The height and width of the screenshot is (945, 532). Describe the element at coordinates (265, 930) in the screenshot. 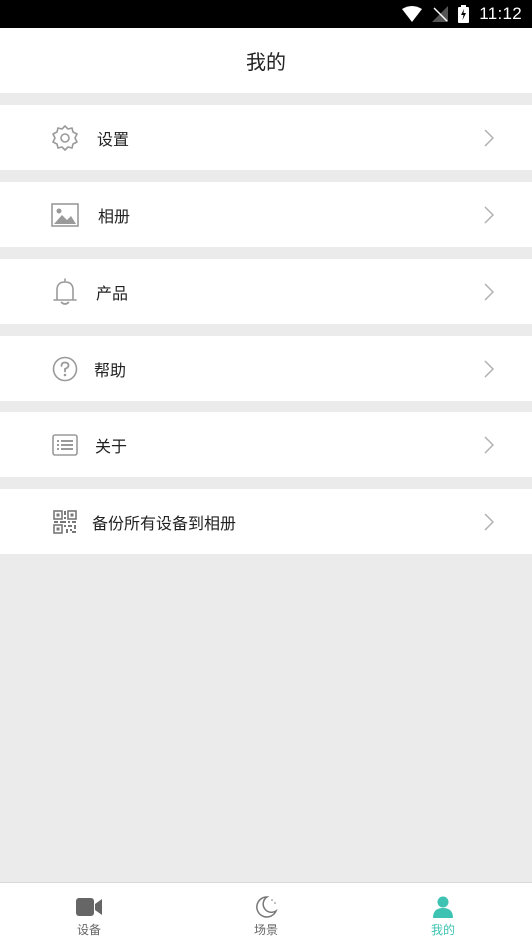

I see `tab-label: 场景` at that location.